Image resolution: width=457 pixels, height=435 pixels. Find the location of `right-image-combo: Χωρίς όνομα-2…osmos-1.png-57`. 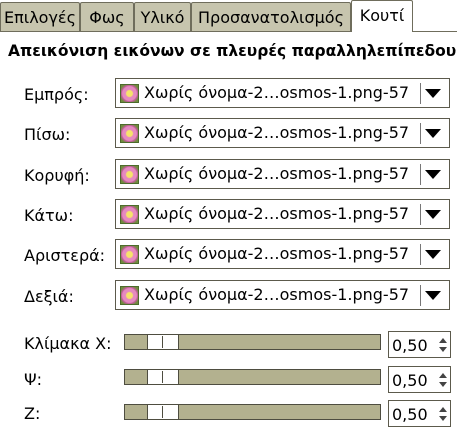

right-image-combo: Χωρίς όνομα-2…osmos-1.png-57 is located at coordinates (282, 295).